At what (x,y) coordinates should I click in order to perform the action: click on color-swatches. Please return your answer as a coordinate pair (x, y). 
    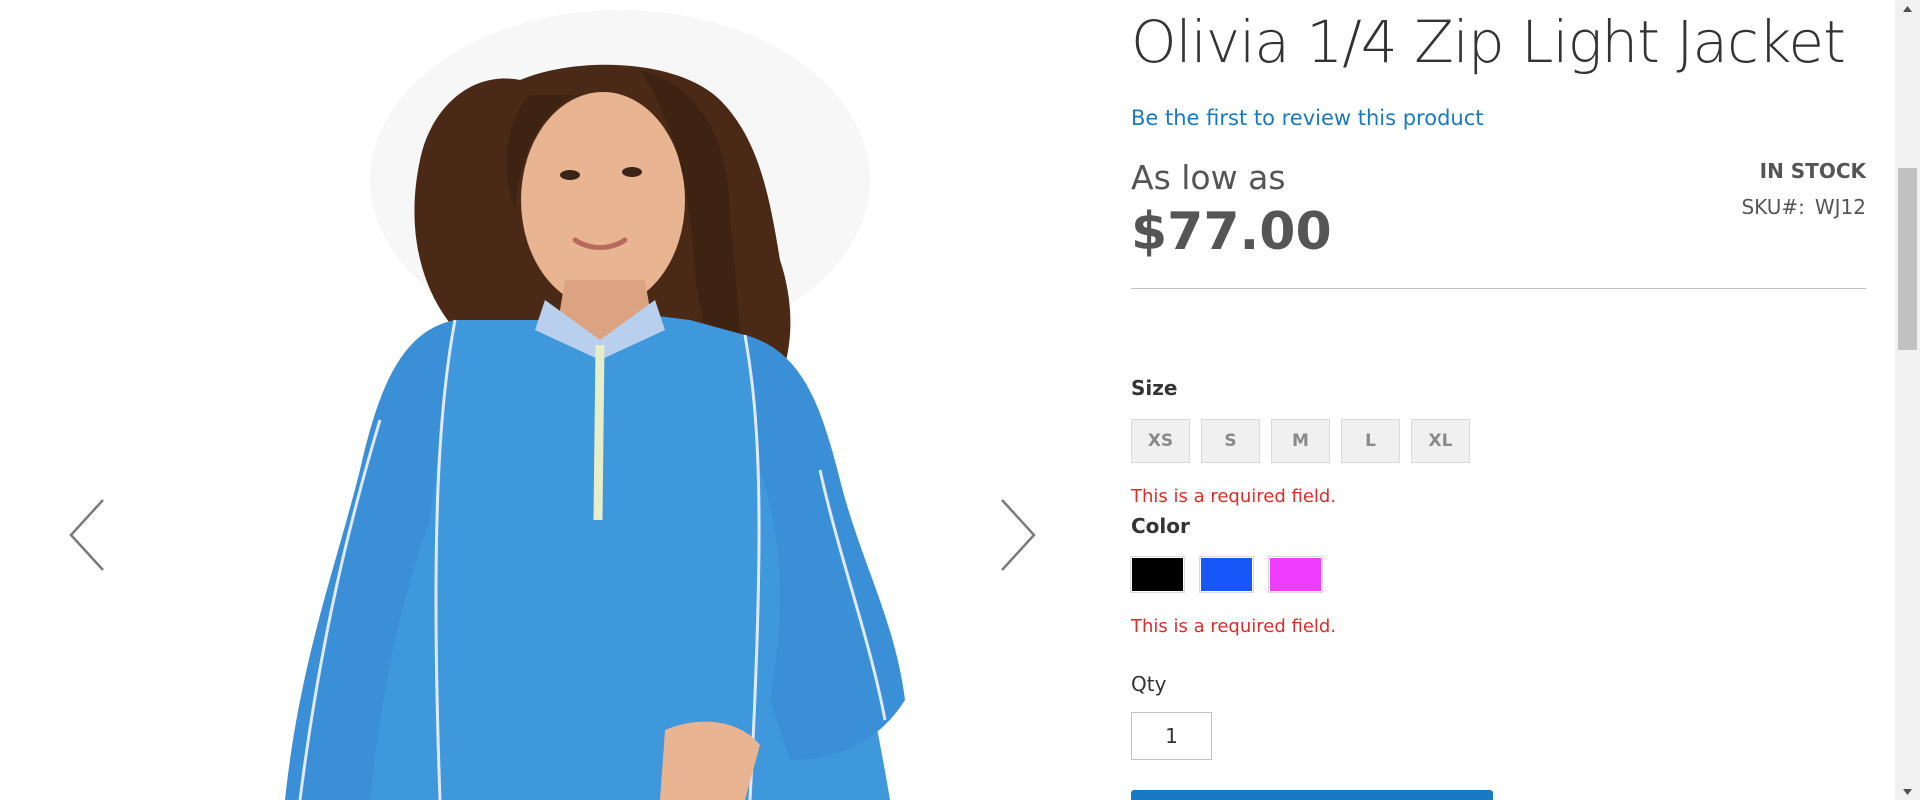
    Looking at the image, I should click on (1226, 574).